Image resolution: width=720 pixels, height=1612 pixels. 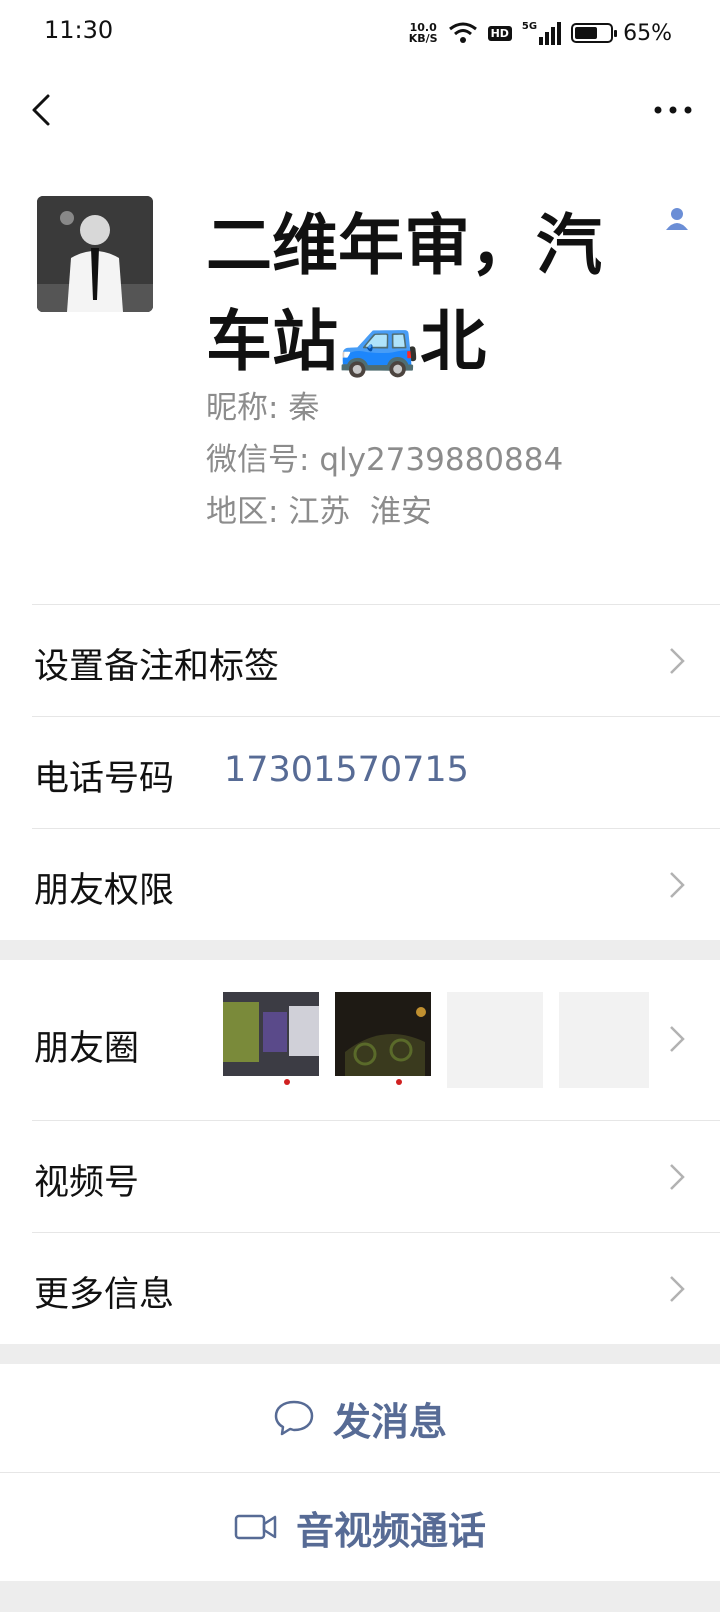 What do you see at coordinates (390, 1530) in the screenshot?
I see `video-call-label: 音视频通话` at bounding box center [390, 1530].